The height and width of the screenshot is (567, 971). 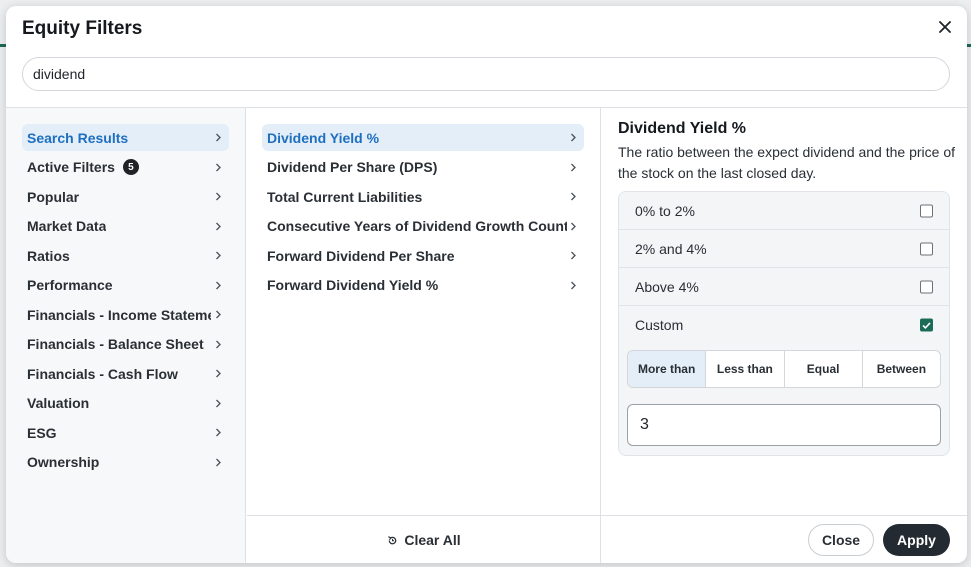 I want to click on category-label: Ratios, so click(x=48, y=255).